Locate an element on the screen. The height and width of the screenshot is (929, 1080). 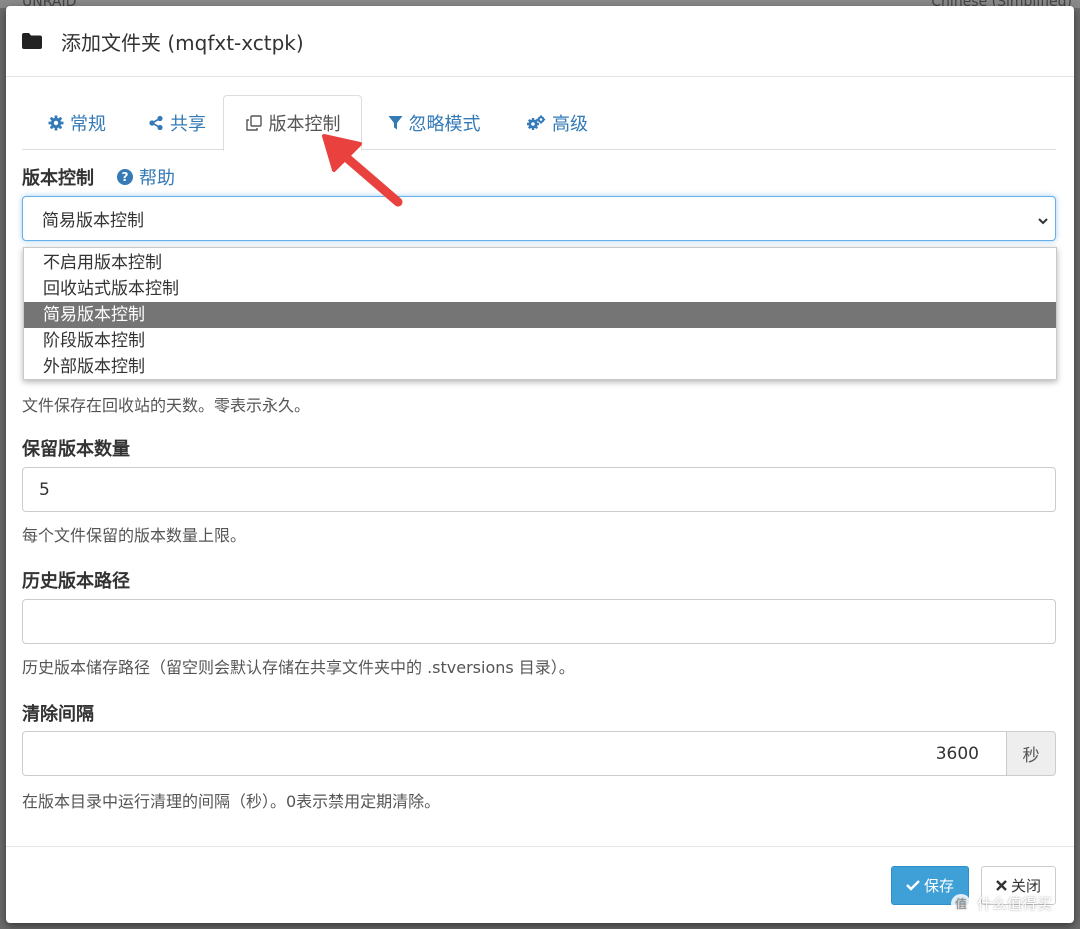
dialog-title: 添加文件夹 (mqfxt-xctpk) is located at coordinates (182, 42).